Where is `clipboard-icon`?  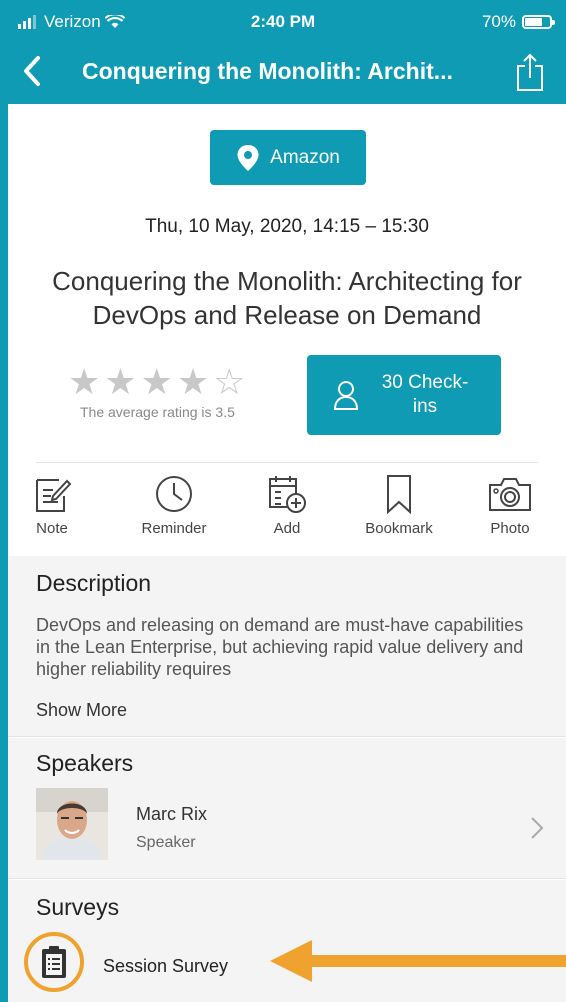 clipboard-icon is located at coordinates (54, 962).